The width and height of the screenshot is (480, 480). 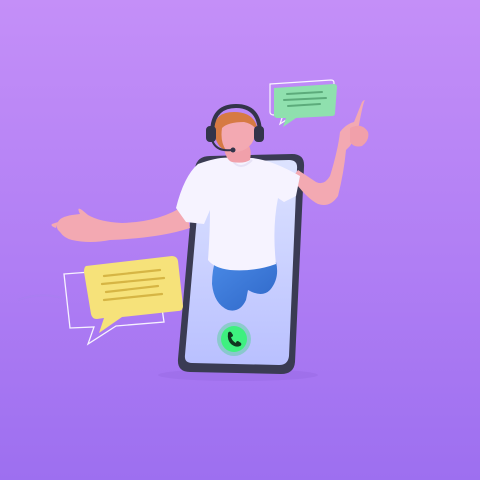 What do you see at coordinates (40, 297) in the screenshot?
I see `hand-shadow` at bounding box center [40, 297].